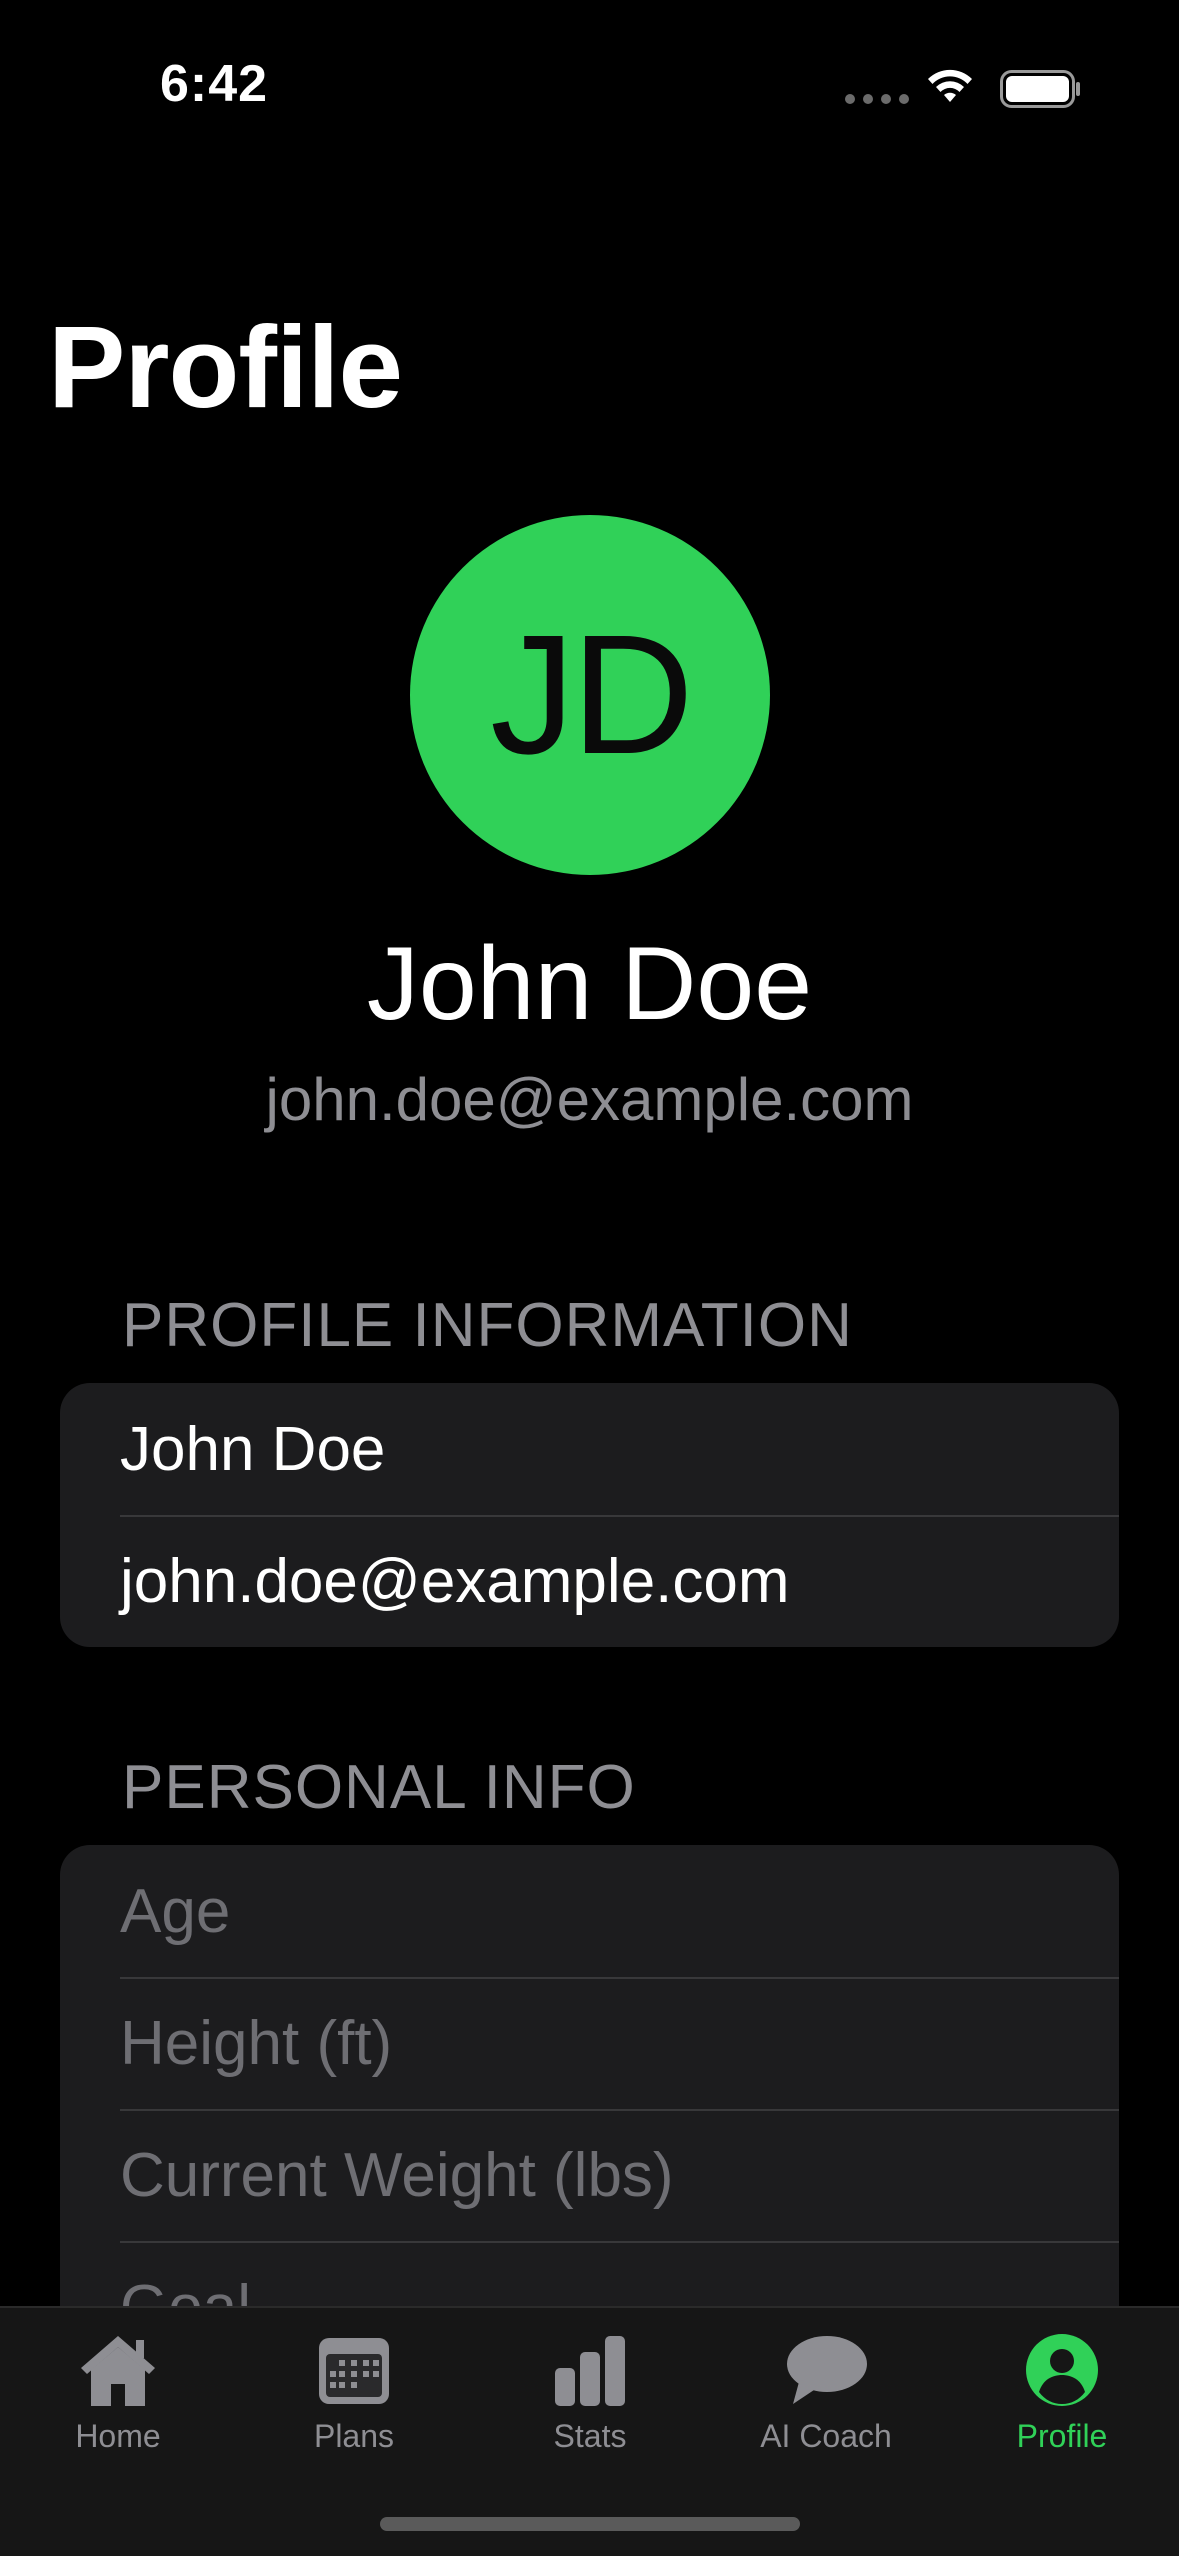  What do you see at coordinates (118, 2436) in the screenshot?
I see `tab-home-label: Home` at bounding box center [118, 2436].